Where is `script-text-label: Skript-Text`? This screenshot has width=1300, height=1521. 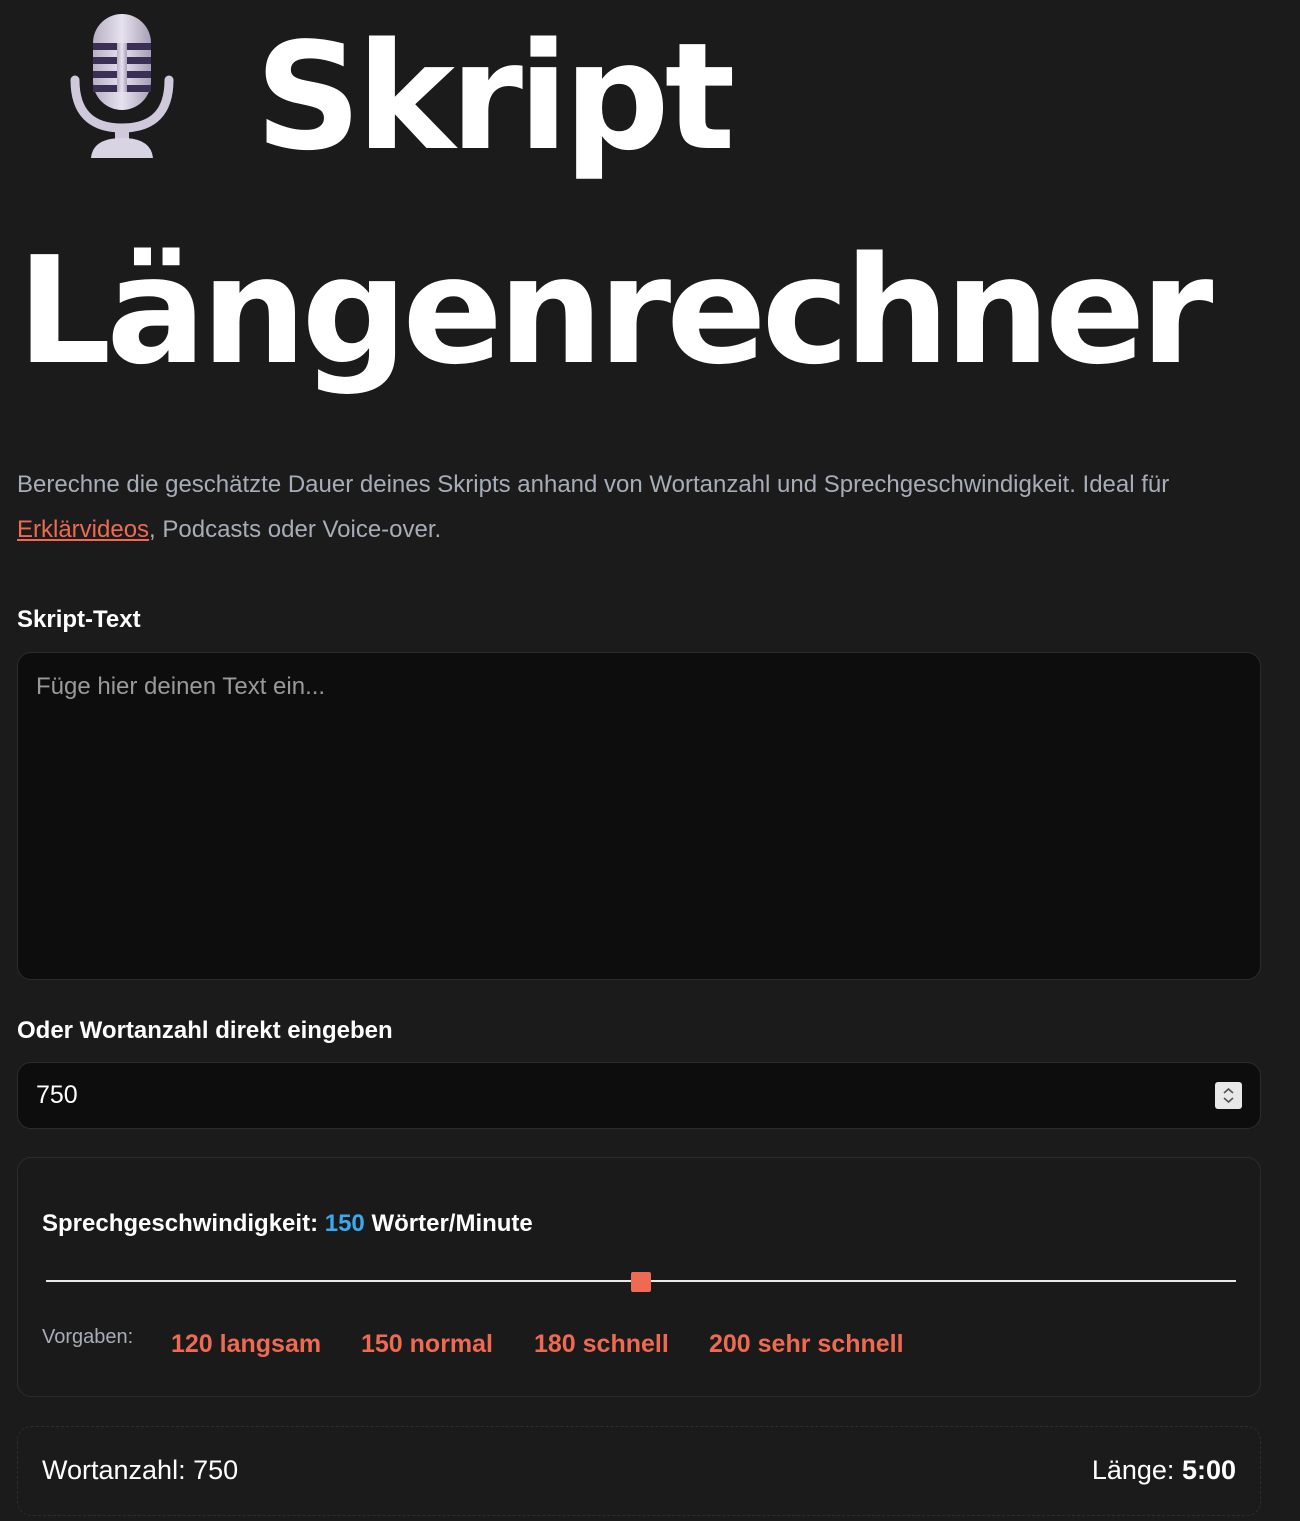
script-text-label: Skript-Text is located at coordinates (79, 619).